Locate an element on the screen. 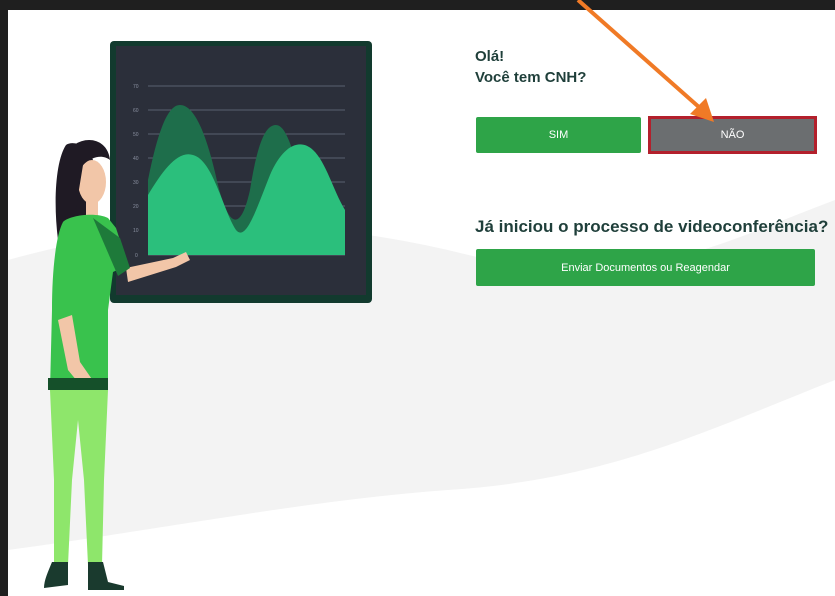  axis-label: 70 is located at coordinates (136, 87).